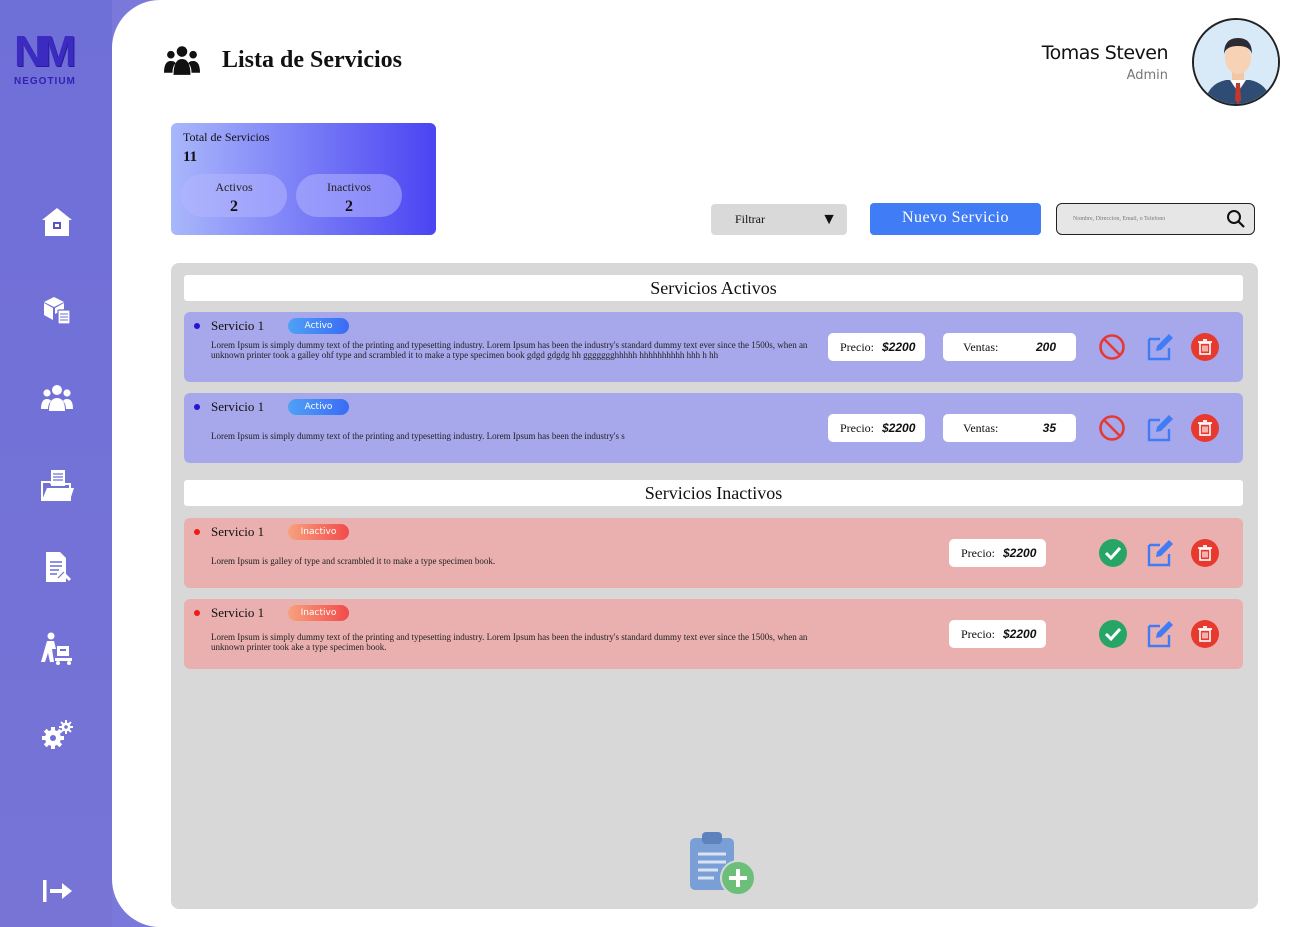 The width and height of the screenshot is (1306, 927). Describe the element at coordinates (57, 567) in the screenshot. I see `sidebar-item-documents` at that location.